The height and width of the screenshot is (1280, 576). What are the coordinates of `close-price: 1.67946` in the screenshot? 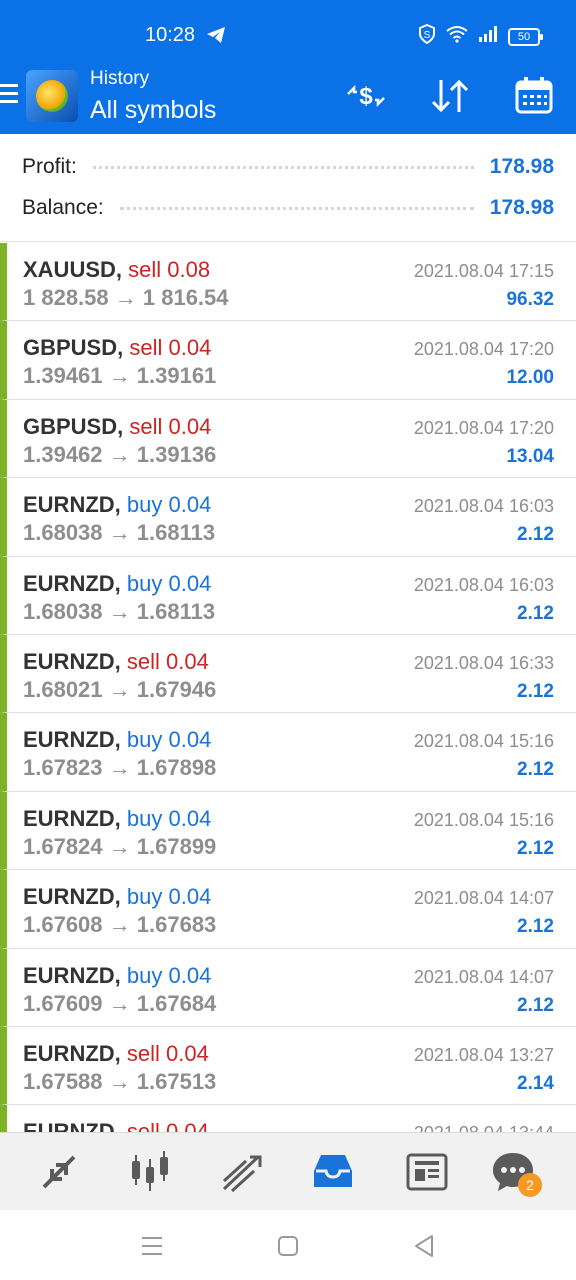 It's located at (176, 689).